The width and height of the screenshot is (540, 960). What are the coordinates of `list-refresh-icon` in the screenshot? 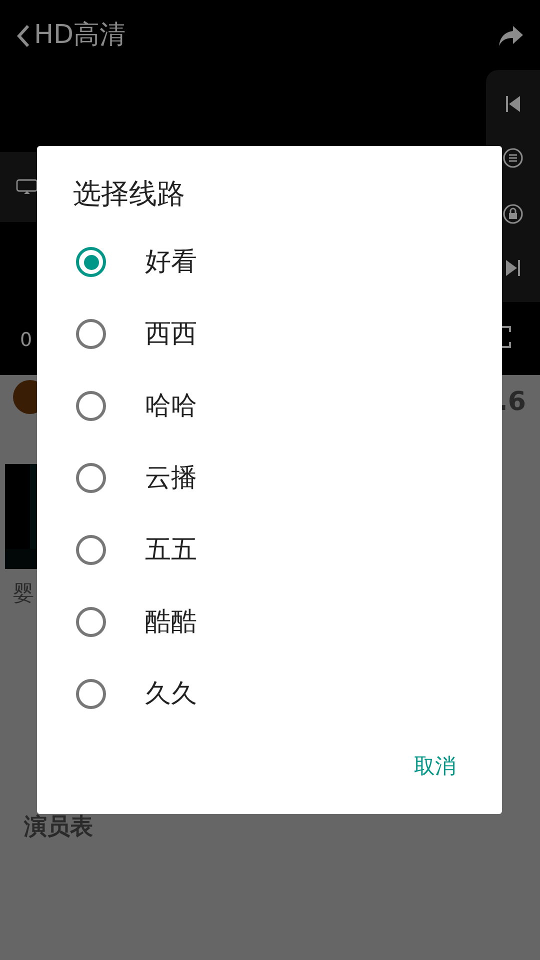 It's located at (513, 158).